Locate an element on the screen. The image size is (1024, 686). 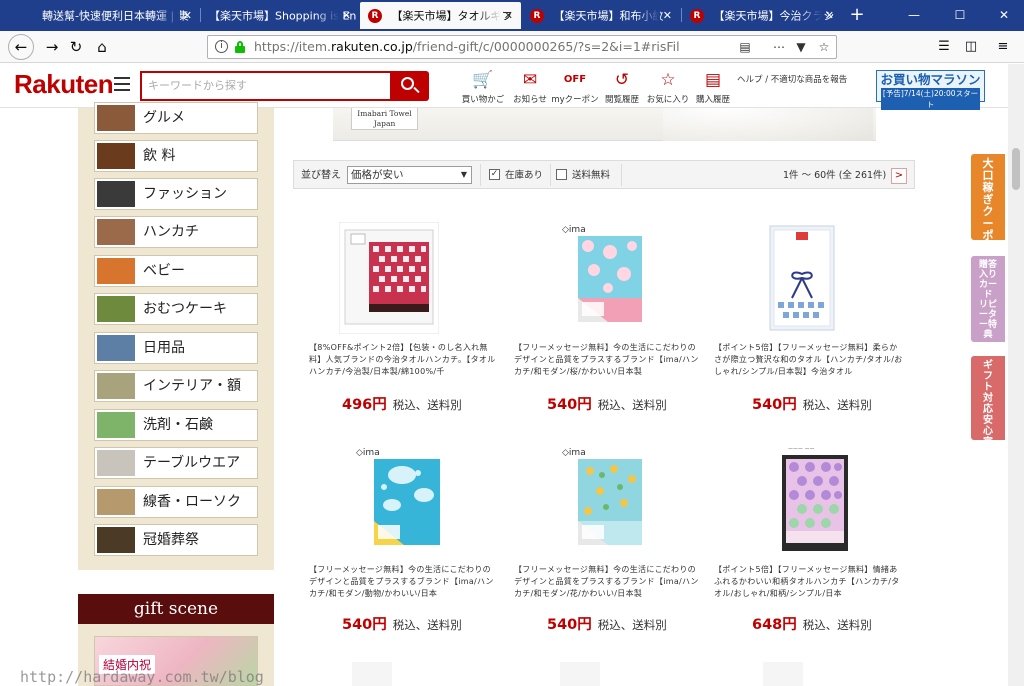
browser-tab-2: 【楽天市場】Shopping is En ✕ is located at coordinates (280, 15).